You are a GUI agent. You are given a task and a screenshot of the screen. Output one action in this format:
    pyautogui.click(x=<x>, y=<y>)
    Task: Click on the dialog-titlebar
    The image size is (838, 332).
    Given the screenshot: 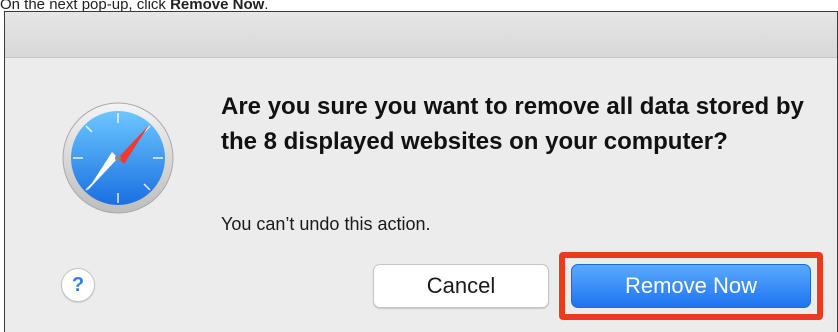 What is the action you would take?
    pyautogui.click(x=421, y=35)
    